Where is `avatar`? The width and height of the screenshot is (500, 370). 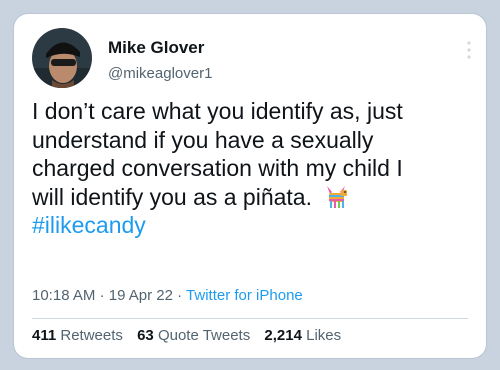 avatar is located at coordinates (62, 58).